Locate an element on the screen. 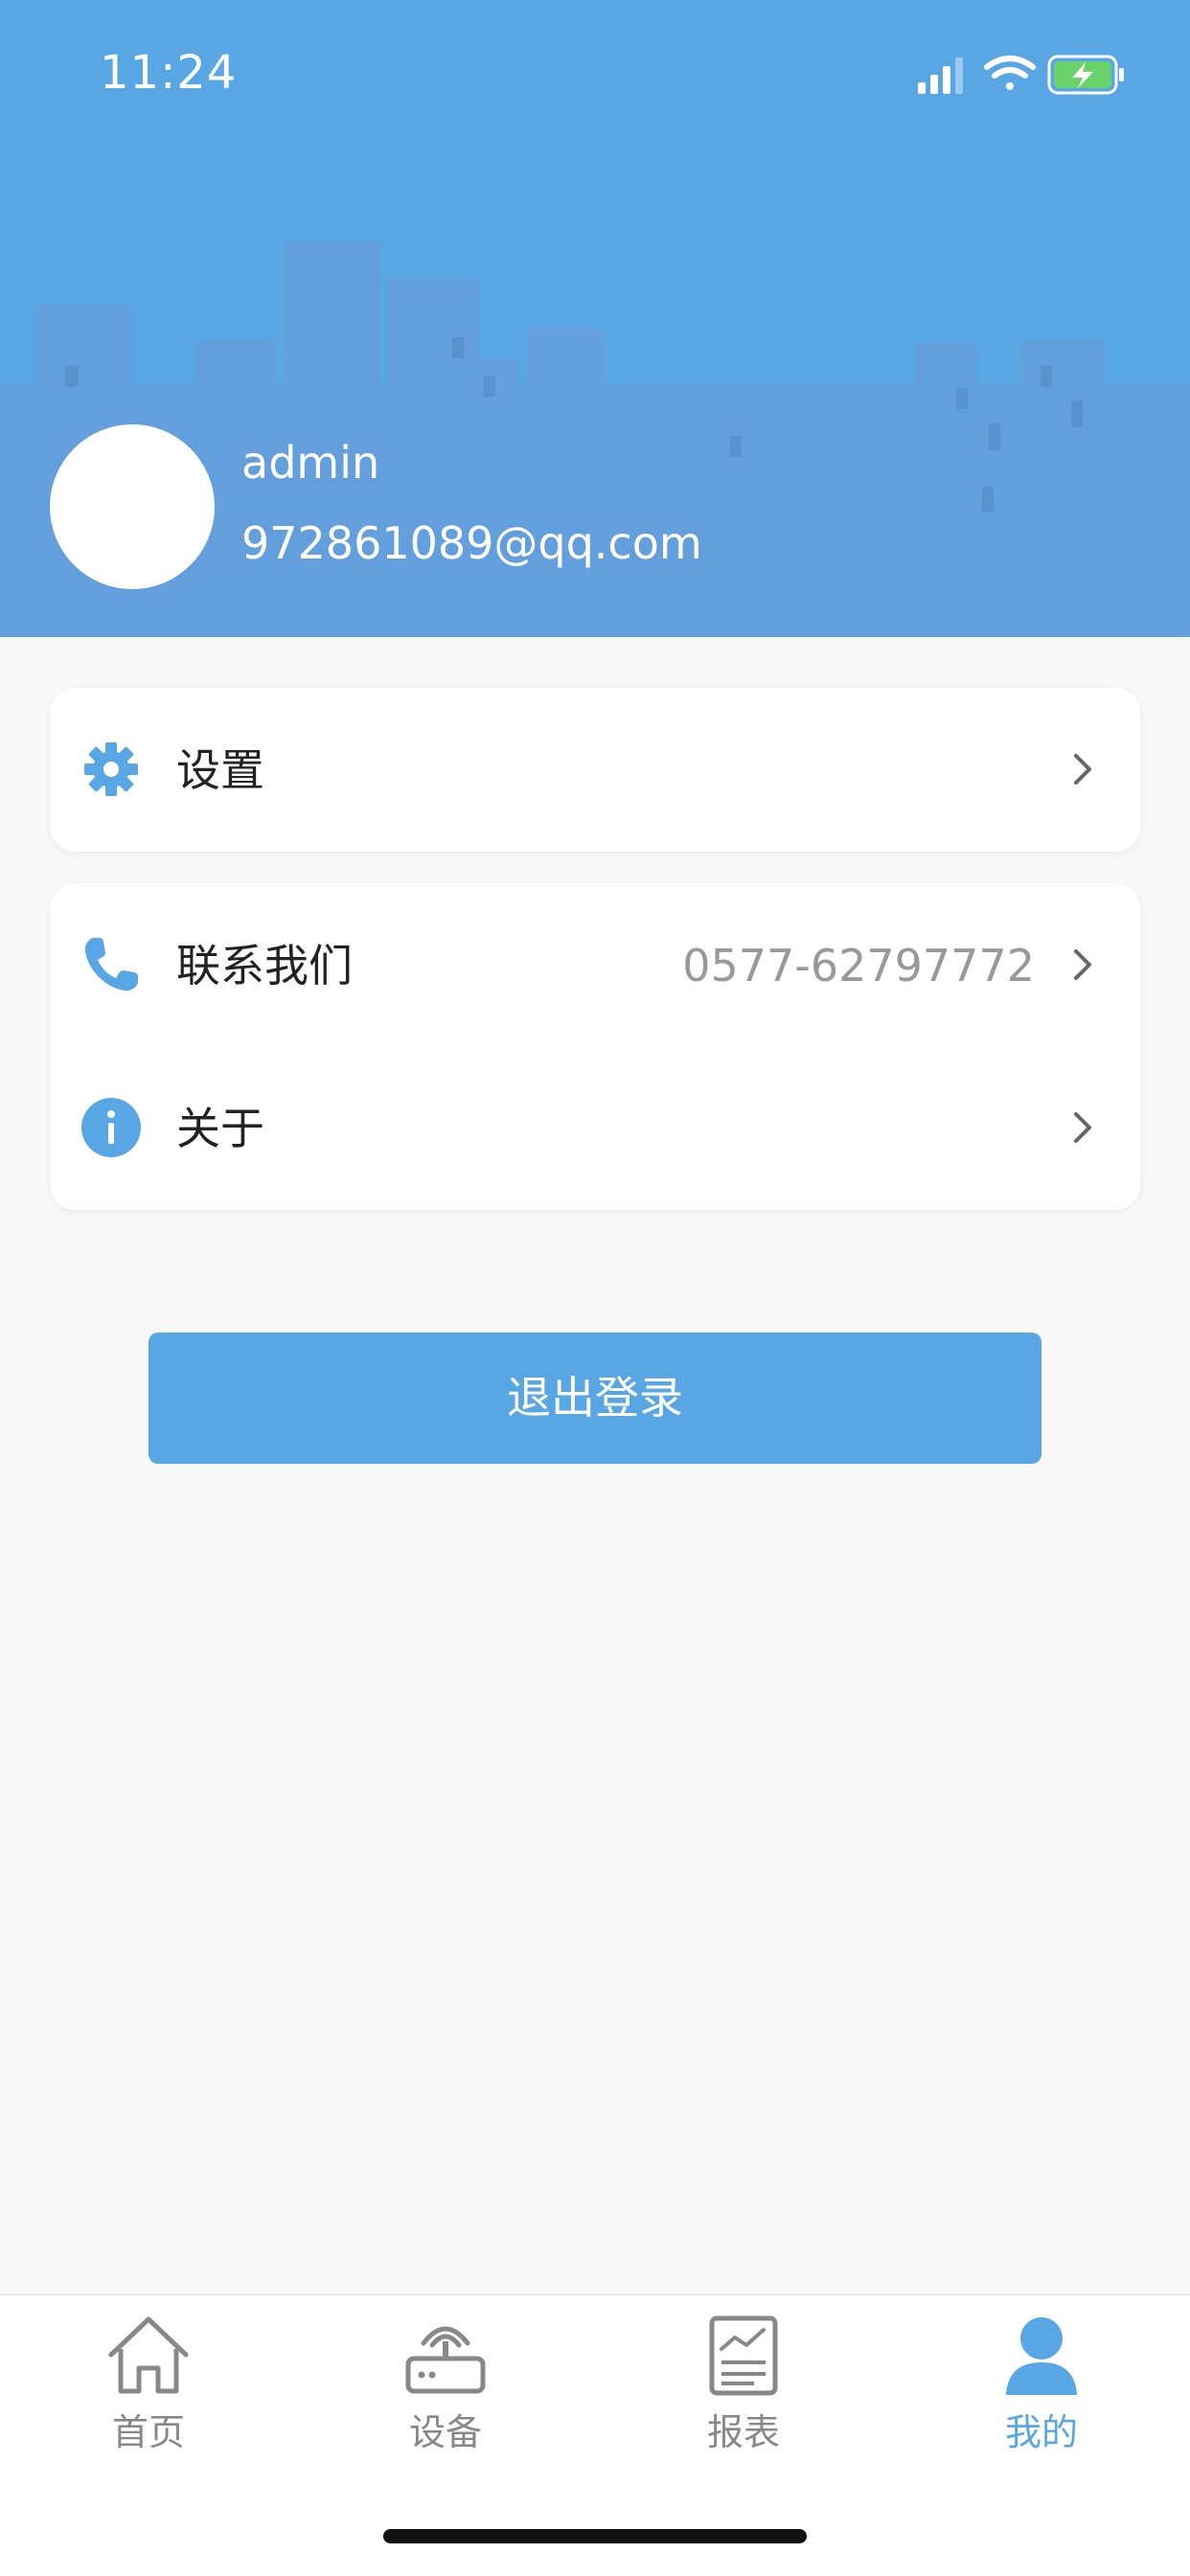  username: admin is located at coordinates (311, 463).